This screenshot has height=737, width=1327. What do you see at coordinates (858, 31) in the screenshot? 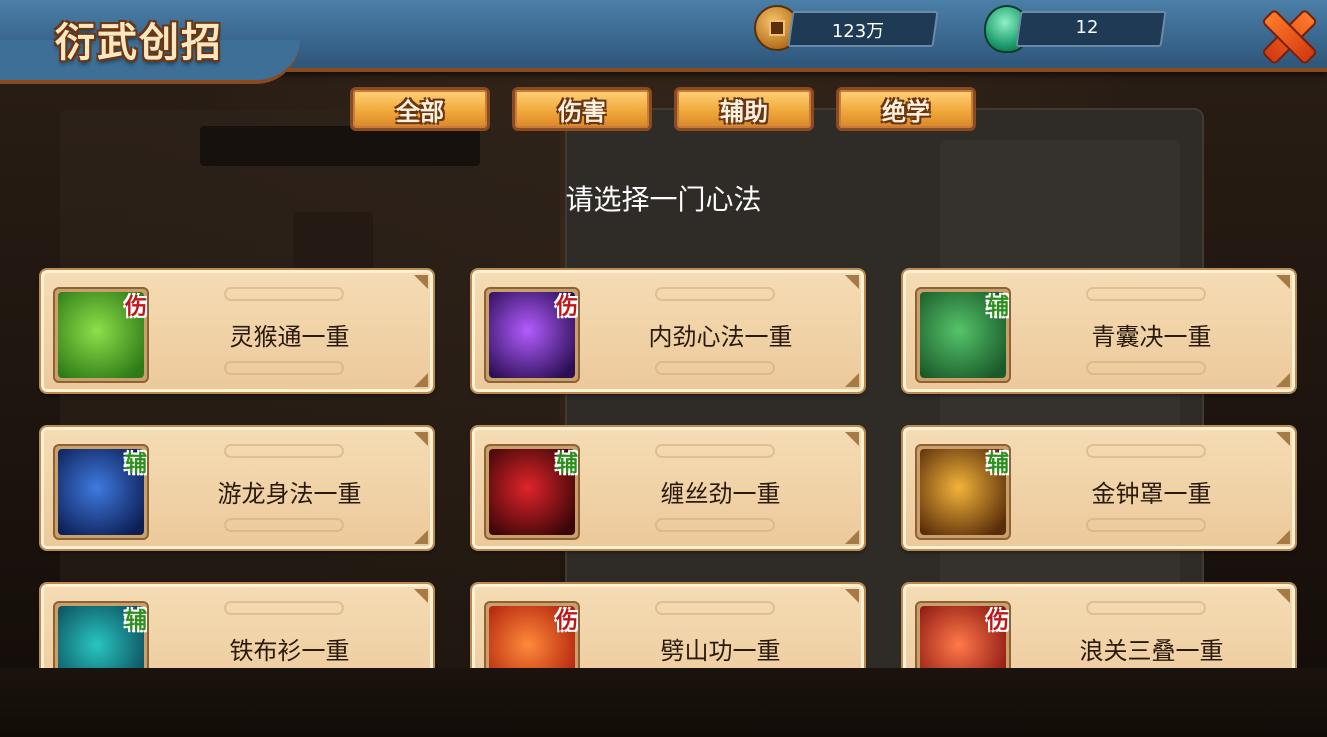
I see `coin-value: 123万` at bounding box center [858, 31].